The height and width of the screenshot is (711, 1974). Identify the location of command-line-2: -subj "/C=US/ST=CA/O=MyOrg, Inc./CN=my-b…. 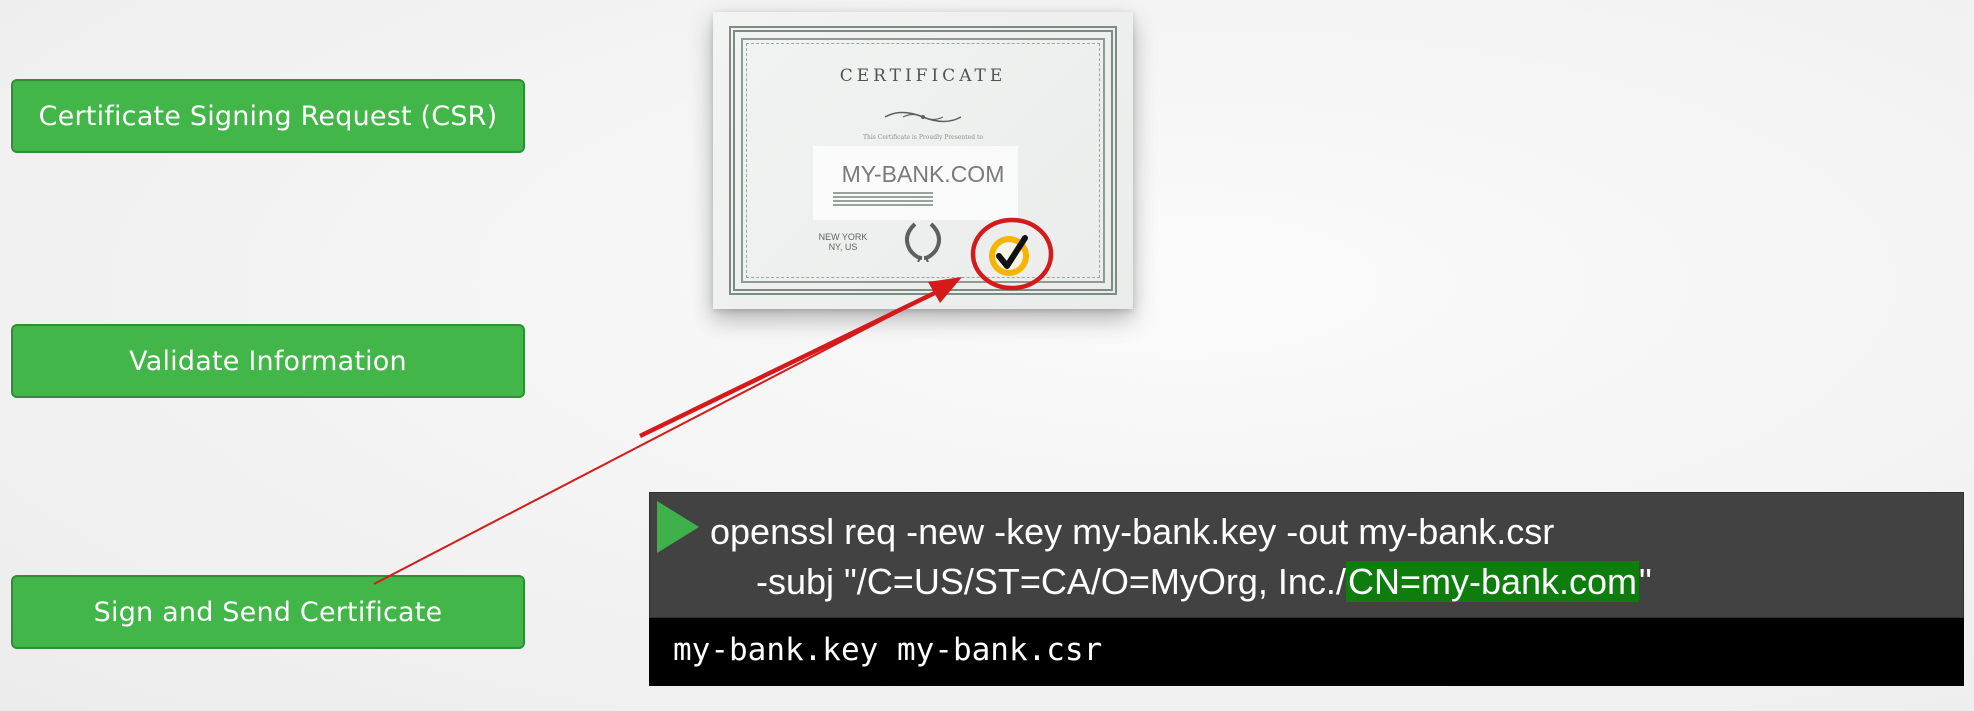
(1204, 582).